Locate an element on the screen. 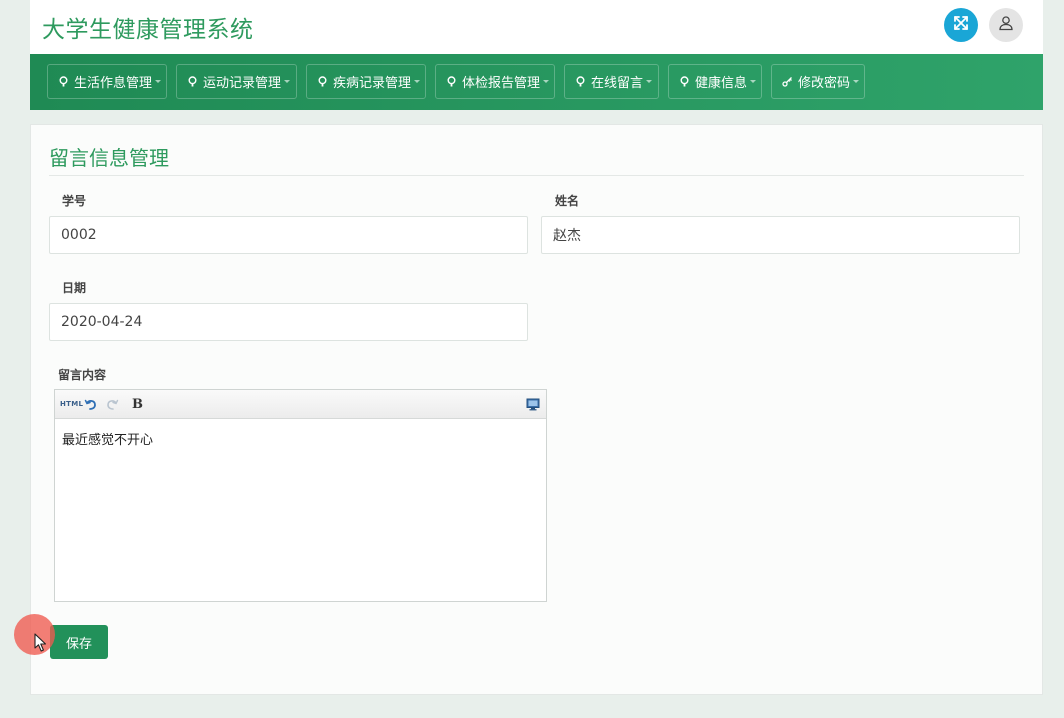 Image resolution: width=1064 pixels, height=718 pixels. rich-text-editor: HTML B 最近感觉不开心 is located at coordinates (300, 495).